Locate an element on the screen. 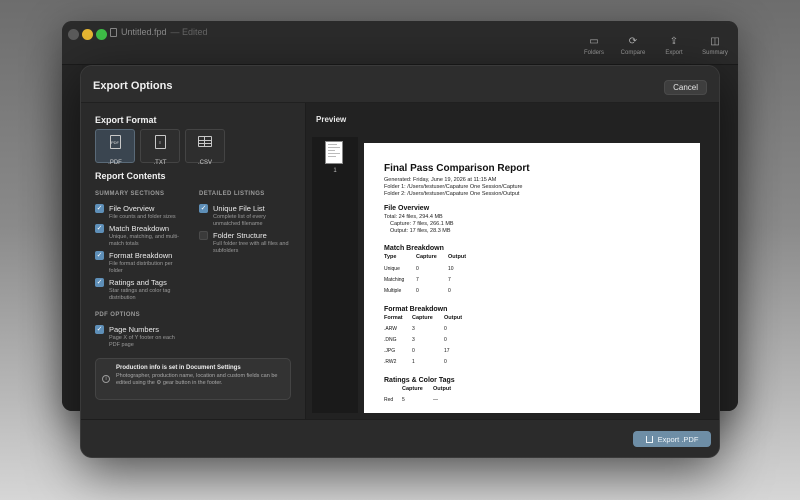 Image resolution: width=800 pixels, height=500 pixels. match-breakdown-heading: Match Breakdown is located at coordinates (414, 248).